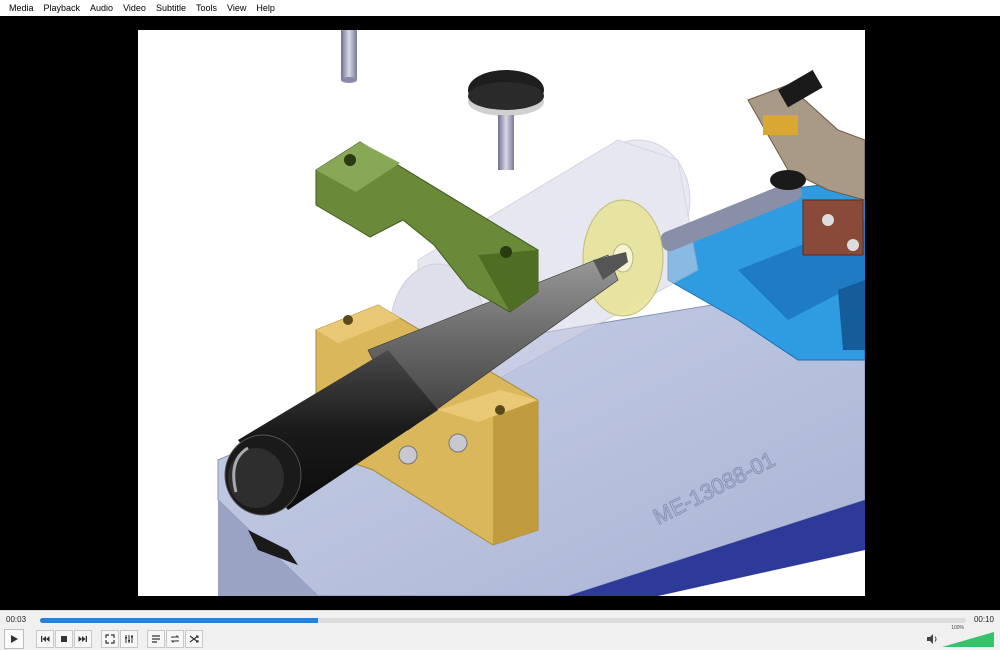  Describe the element at coordinates (171, 8) in the screenshot. I see `menu-subtitle: Subtitle` at that location.